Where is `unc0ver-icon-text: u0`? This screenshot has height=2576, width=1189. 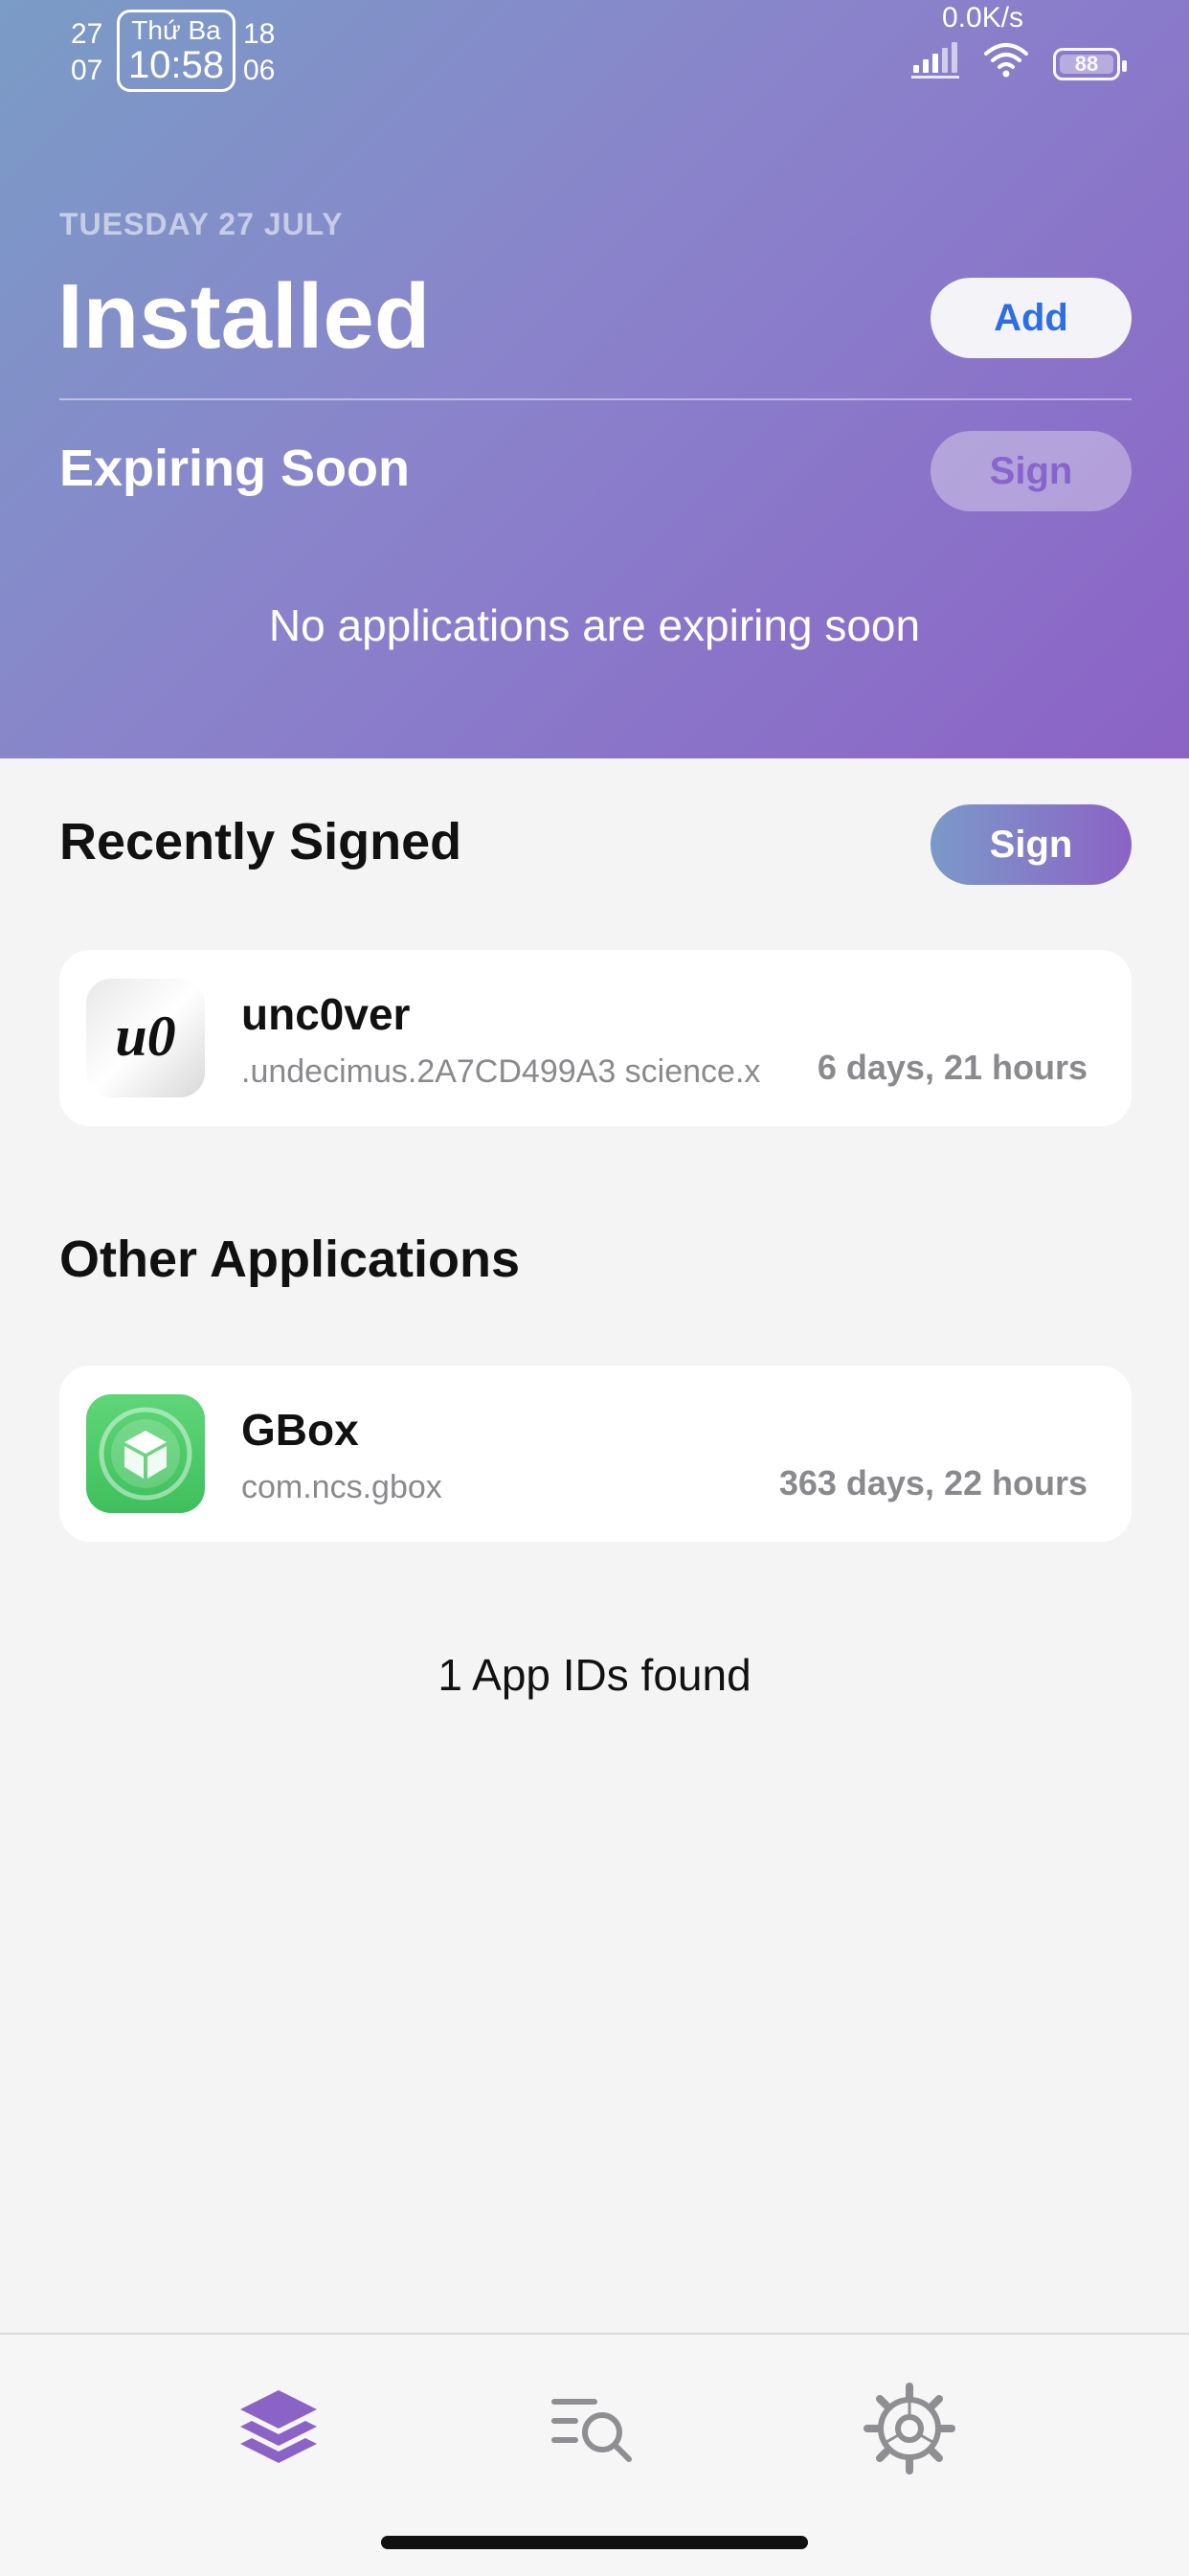
unc0ver-icon-text: u0 is located at coordinates (145, 1036).